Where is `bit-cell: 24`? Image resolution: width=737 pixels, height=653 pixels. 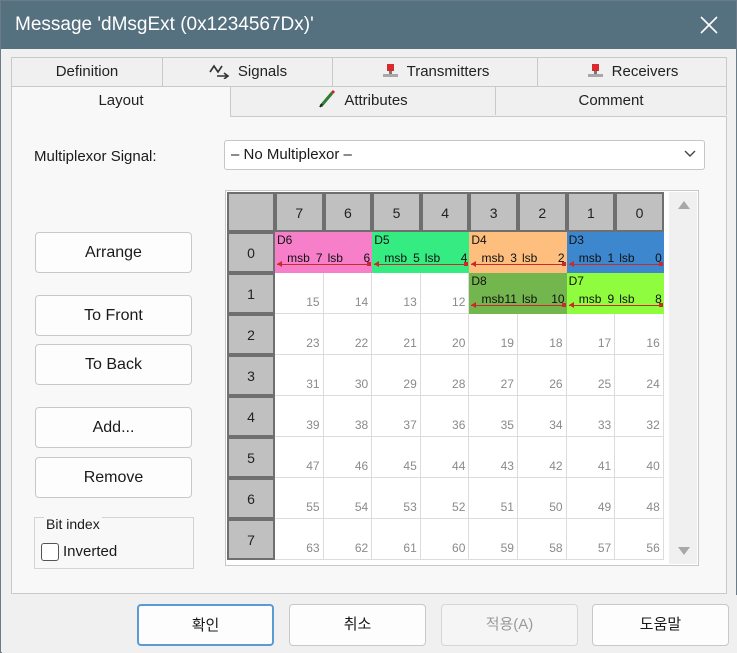 bit-cell: 24 is located at coordinates (639, 375).